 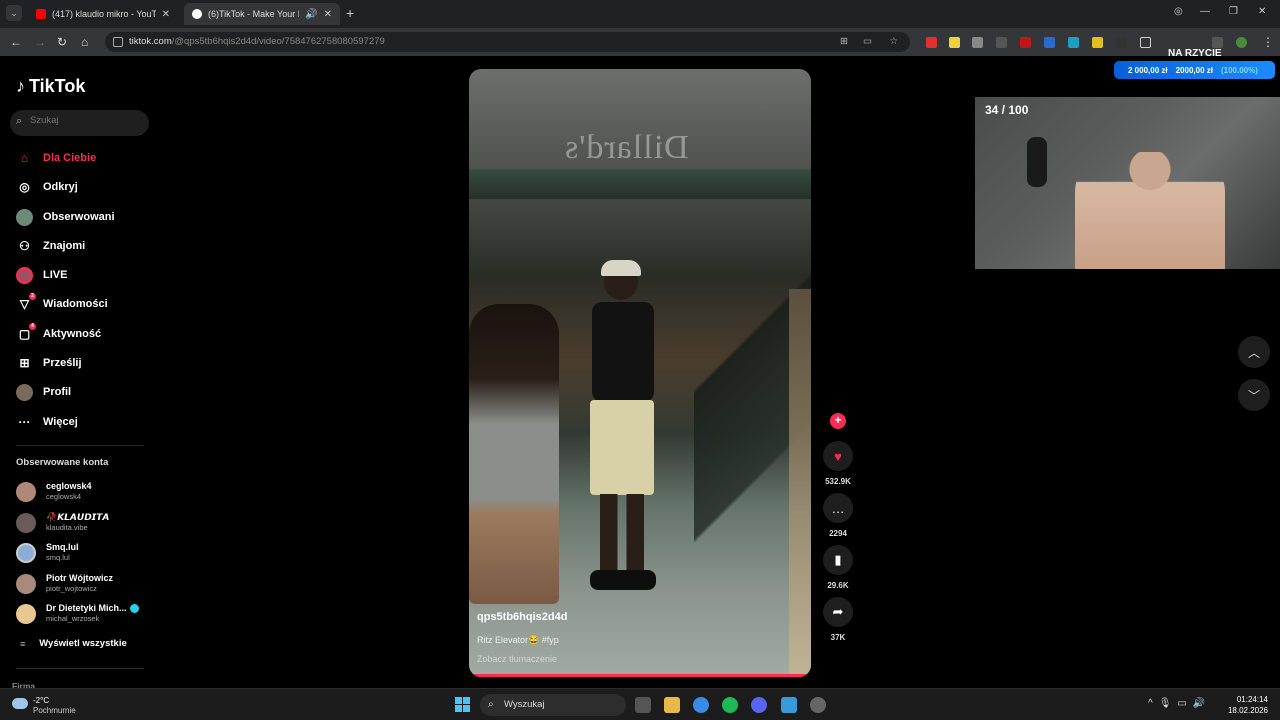 I want to click on taskbar-search: ⌕ Wyszukaj, so click(x=553, y=705).